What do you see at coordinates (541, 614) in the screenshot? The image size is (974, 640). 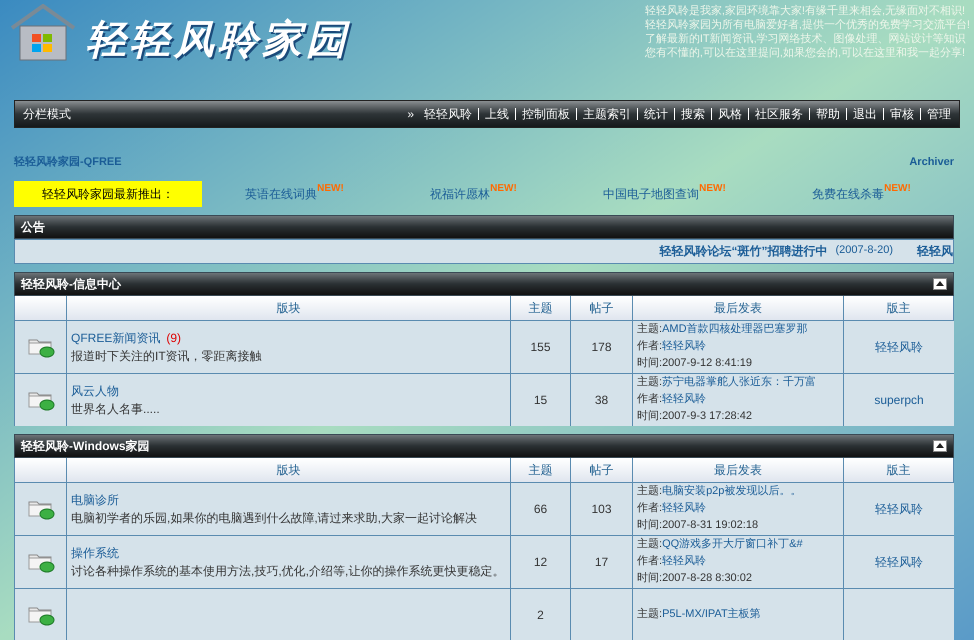 I see `topic-count: 2` at bounding box center [541, 614].